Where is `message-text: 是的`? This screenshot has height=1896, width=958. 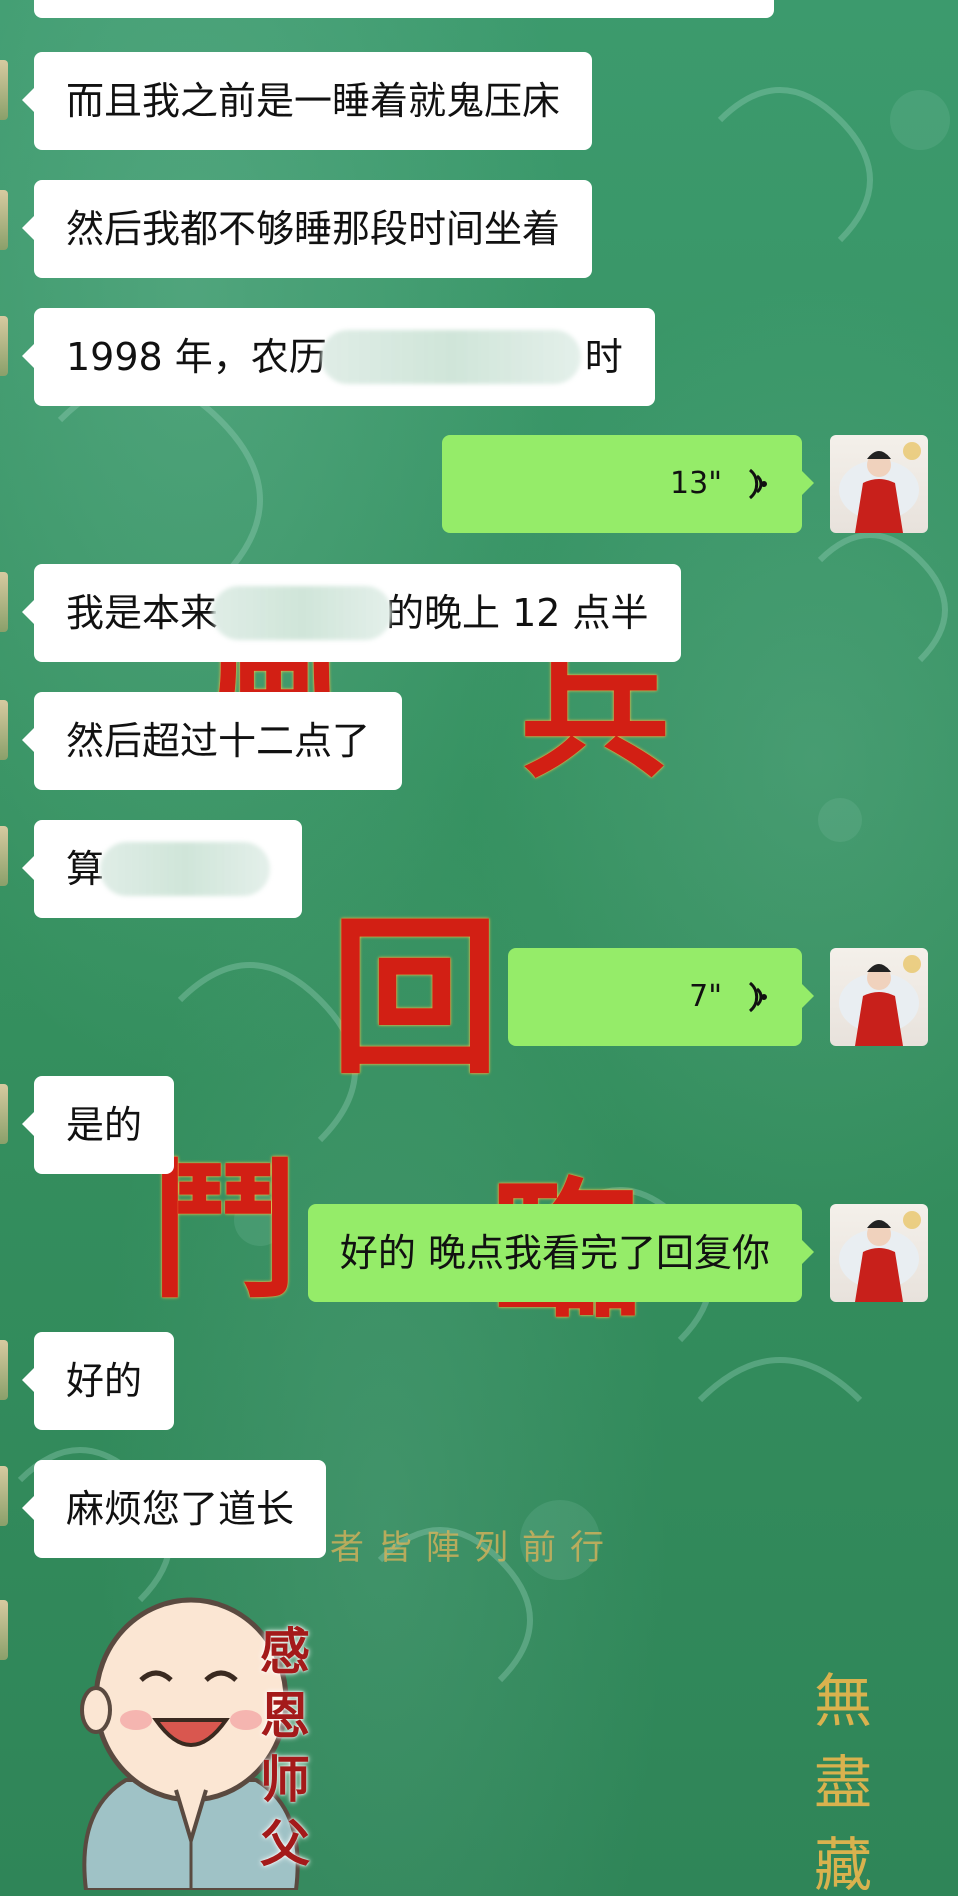 message-text: 是的 is located at coordinates (104, 1125).